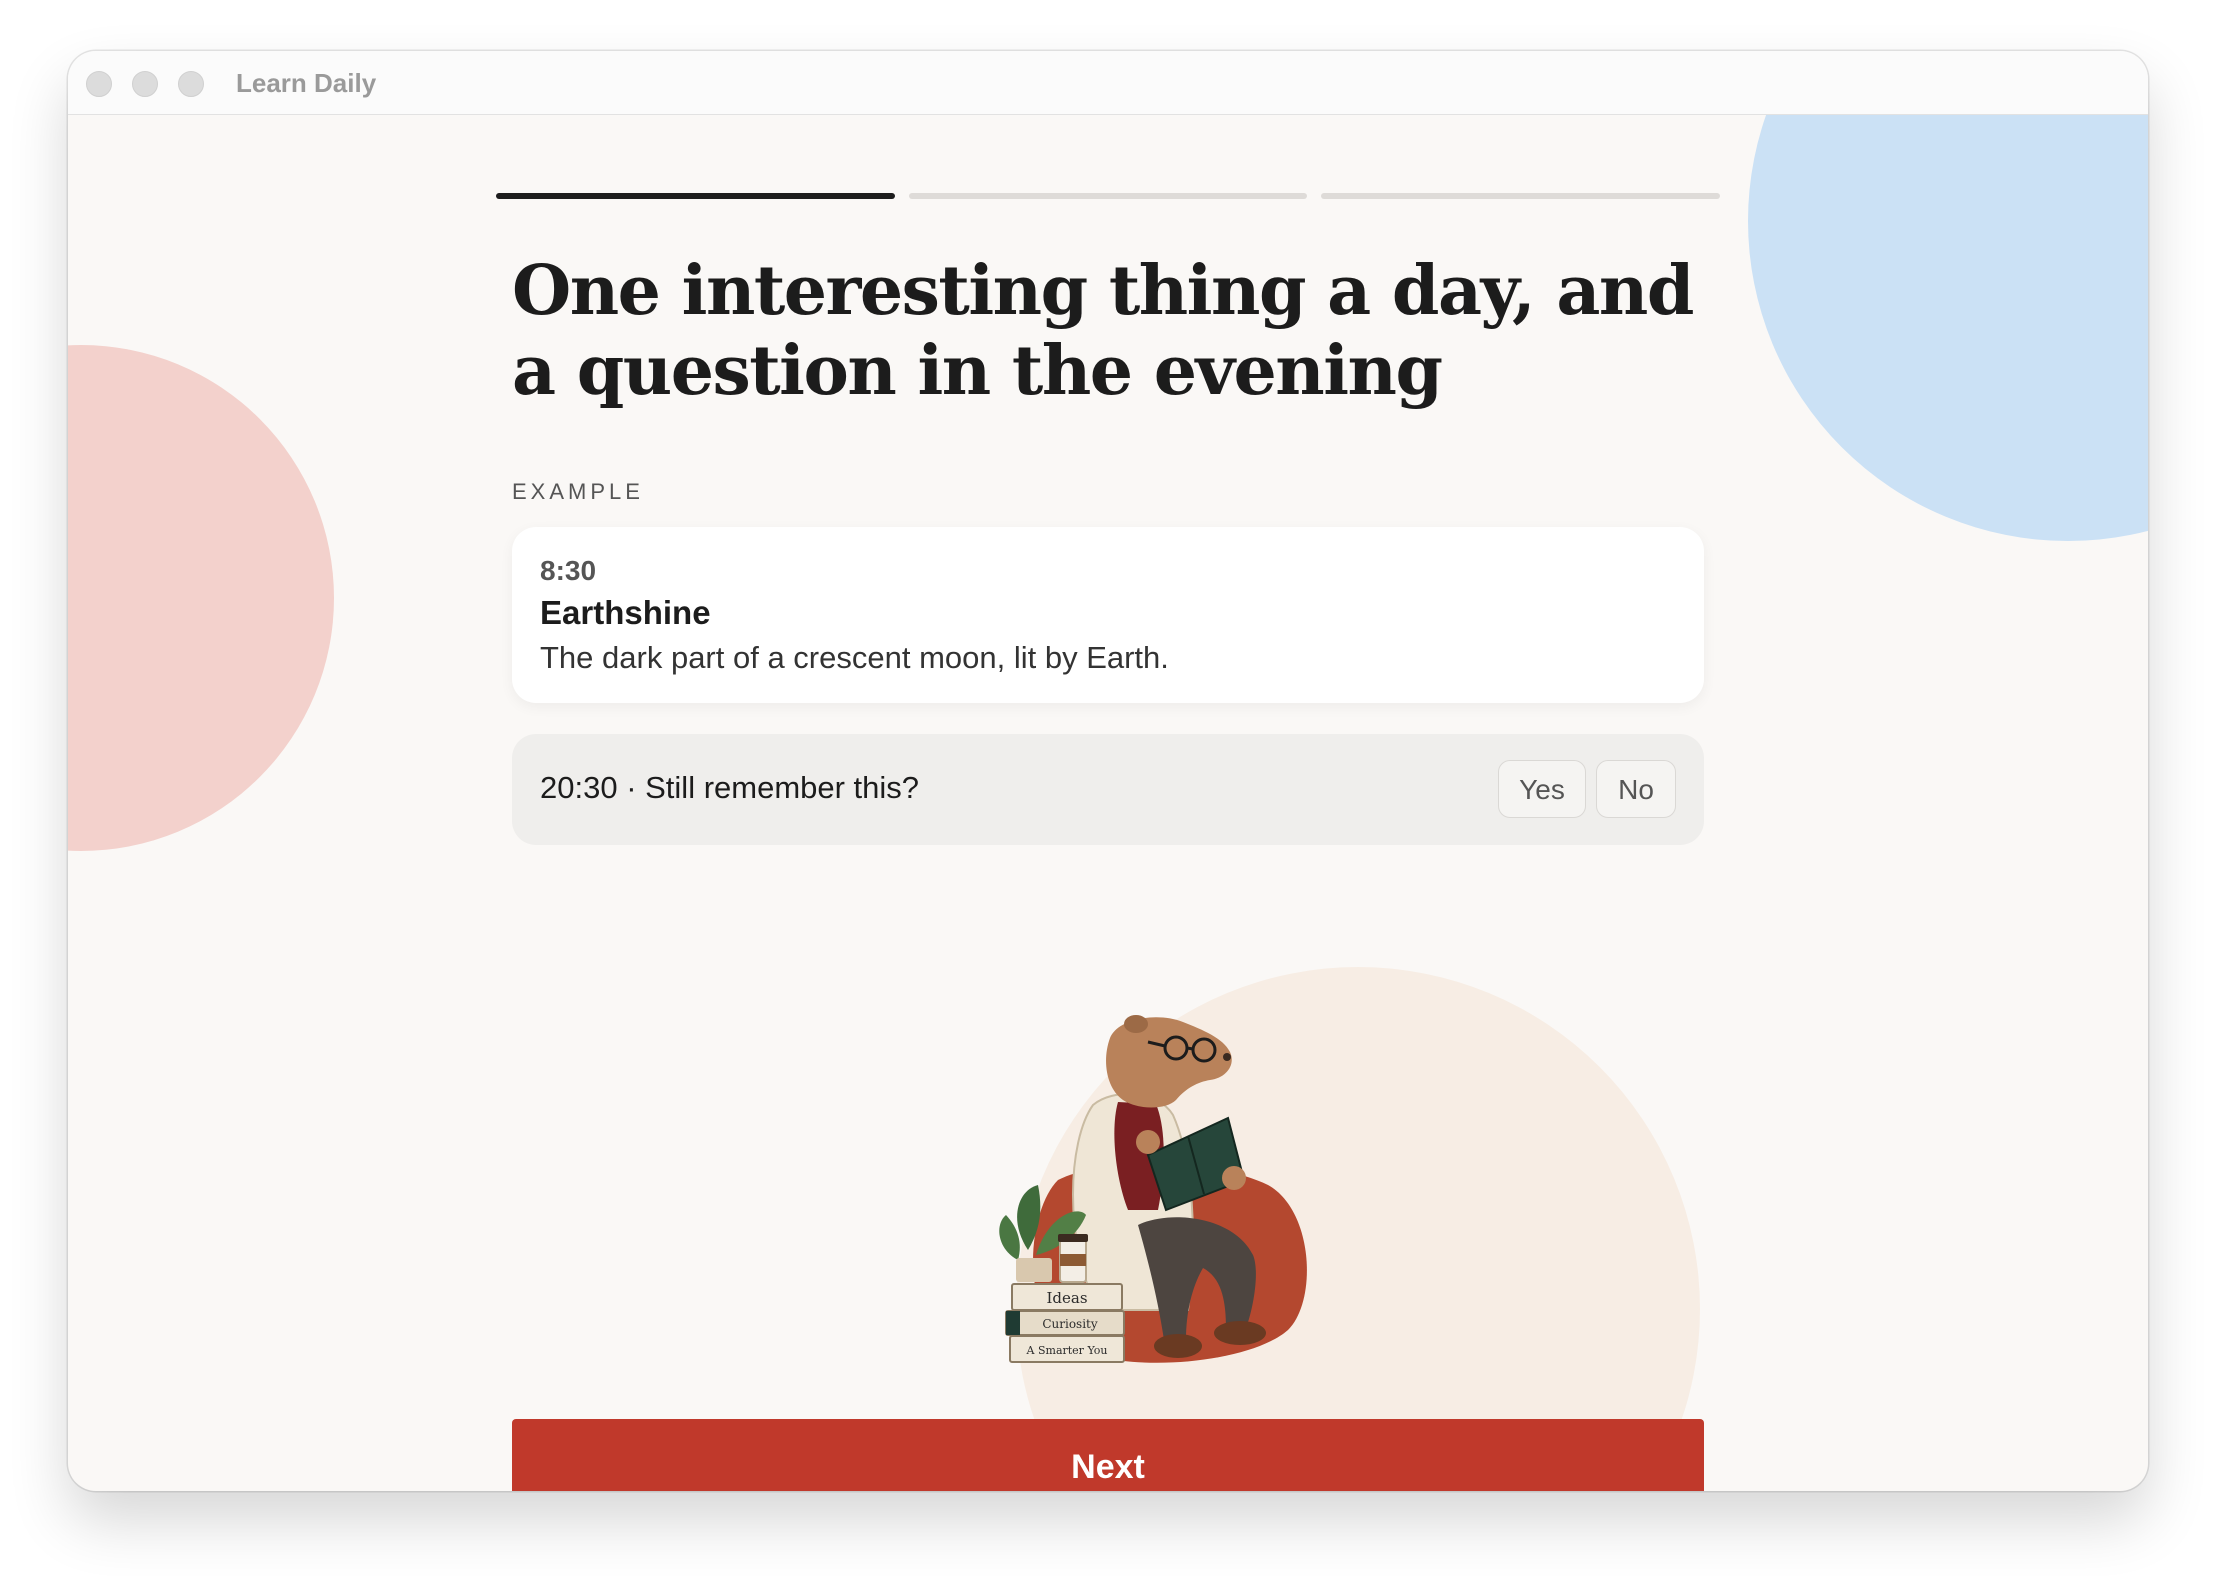  Describe the element at coordinates (191, 84) in the screenshot. I see `zoom-window-button` at that location.